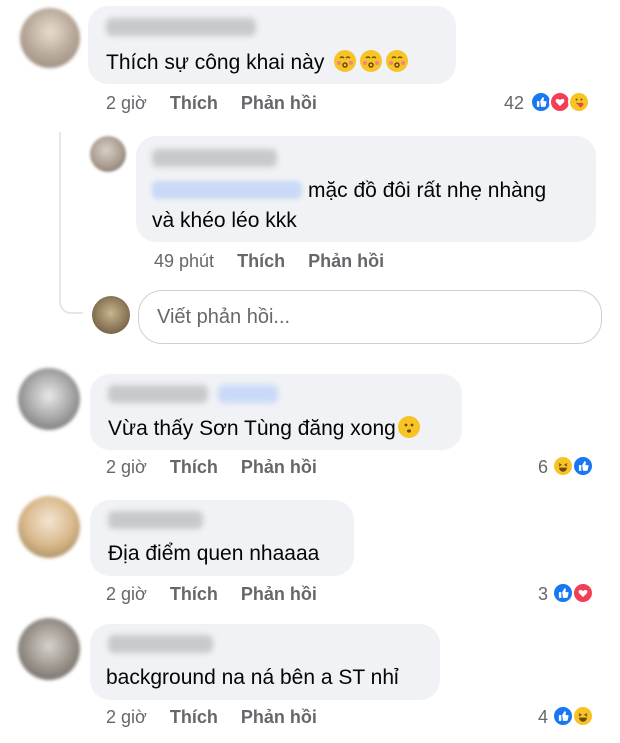  Describe the element at coordinates (252, 428) in the screenshot. I see `comment-text-content: Vừa thấy Sơn Tùng đăng xong` at that location.